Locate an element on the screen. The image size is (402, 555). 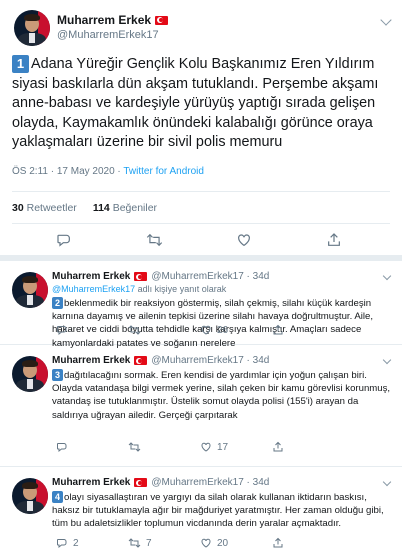
like-icon is located at coordinates (244, 240).